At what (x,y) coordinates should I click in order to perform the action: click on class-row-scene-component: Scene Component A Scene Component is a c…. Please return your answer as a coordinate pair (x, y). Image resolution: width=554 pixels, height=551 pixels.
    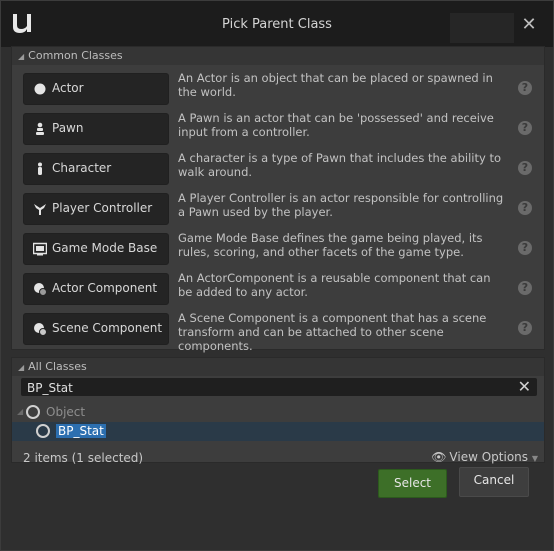
    Looking at the image, I should click on (278, 332).